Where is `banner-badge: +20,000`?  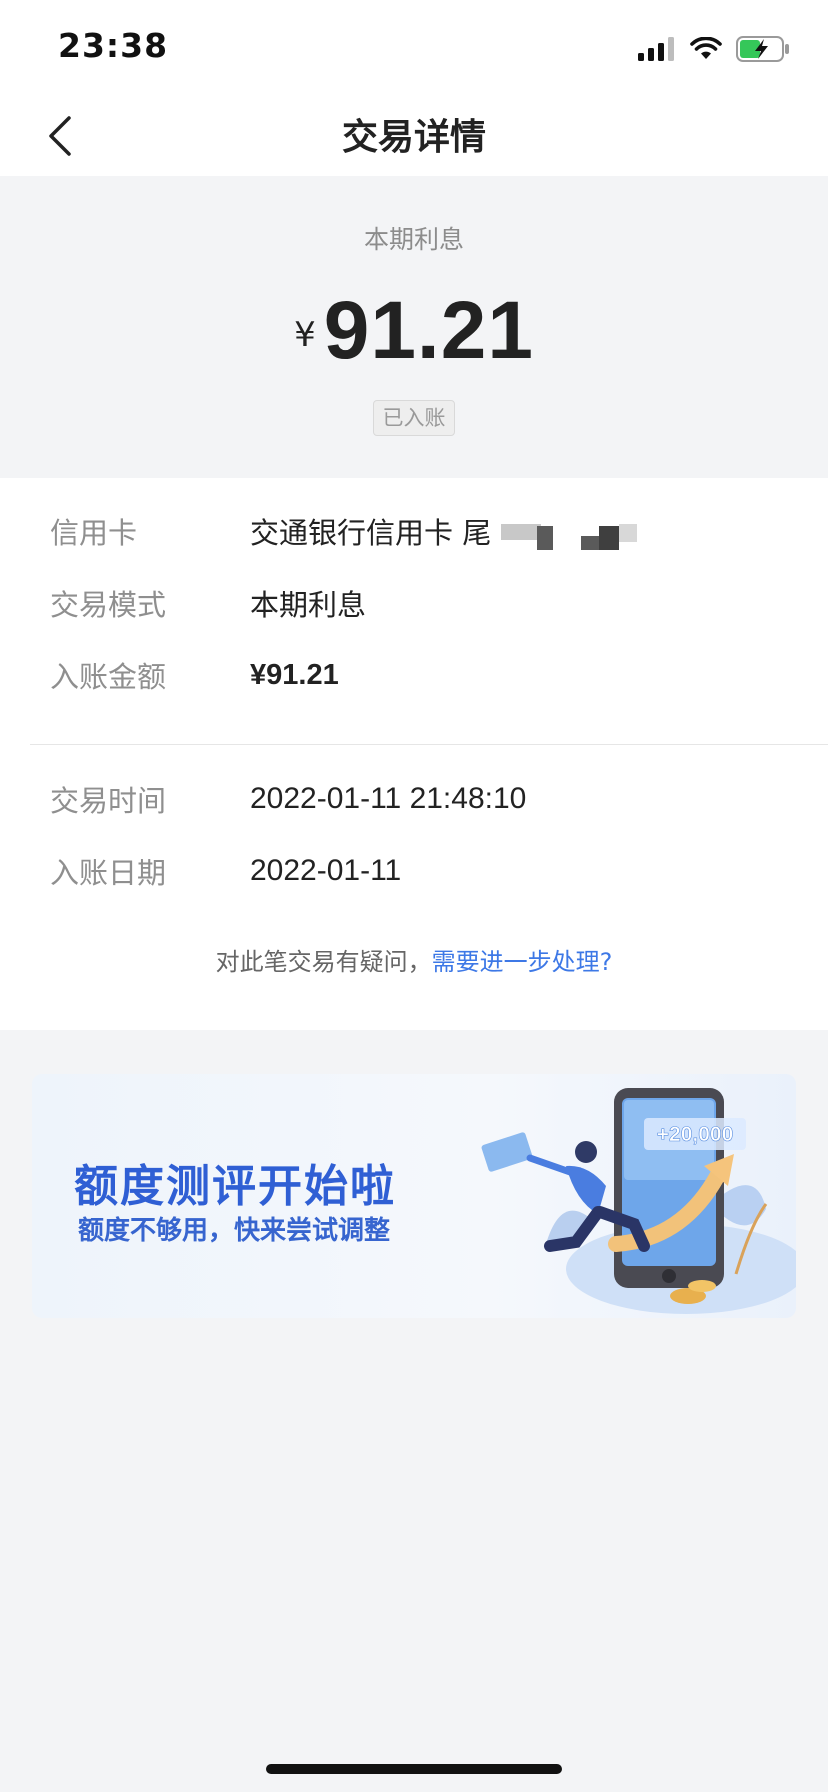
banner-badge: +20,000 is located at coordinates (695, 1134).